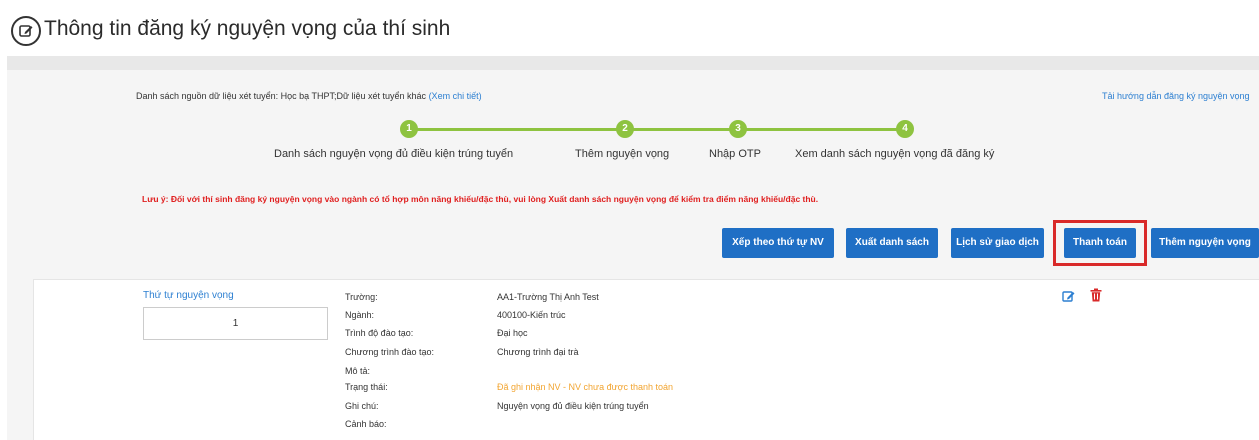 The height and width of the screenshot is (440, 1259). Describe the element at coordinates (455, 96) in the screenshot. I see `view-detail-link: (Xem chi tiết)` at that location.